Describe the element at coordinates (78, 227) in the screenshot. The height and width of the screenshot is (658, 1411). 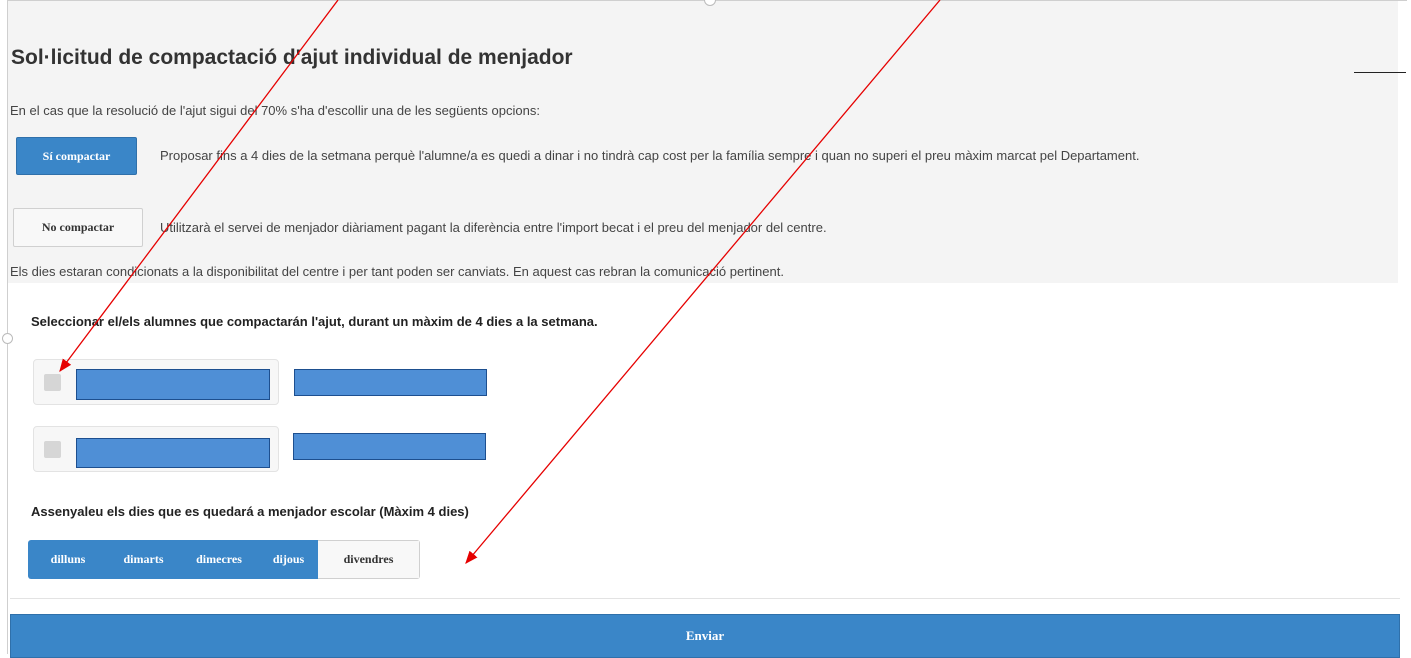
I see `no-compactar-button: No compactar` at that location.